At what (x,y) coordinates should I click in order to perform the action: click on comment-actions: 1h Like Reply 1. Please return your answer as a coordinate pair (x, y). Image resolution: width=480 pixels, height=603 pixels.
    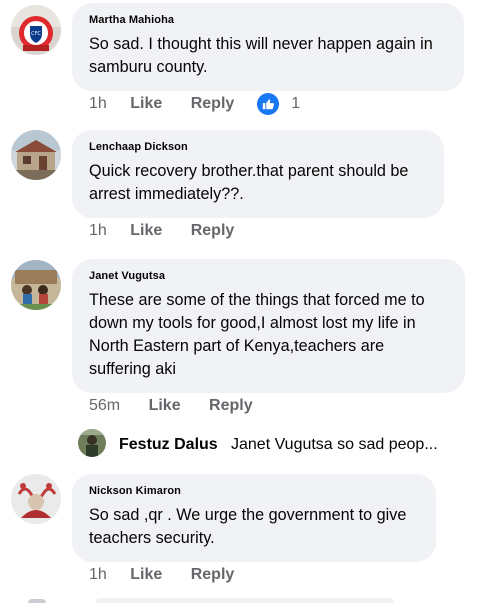
    Looking at the image, I should click on (194, 104).